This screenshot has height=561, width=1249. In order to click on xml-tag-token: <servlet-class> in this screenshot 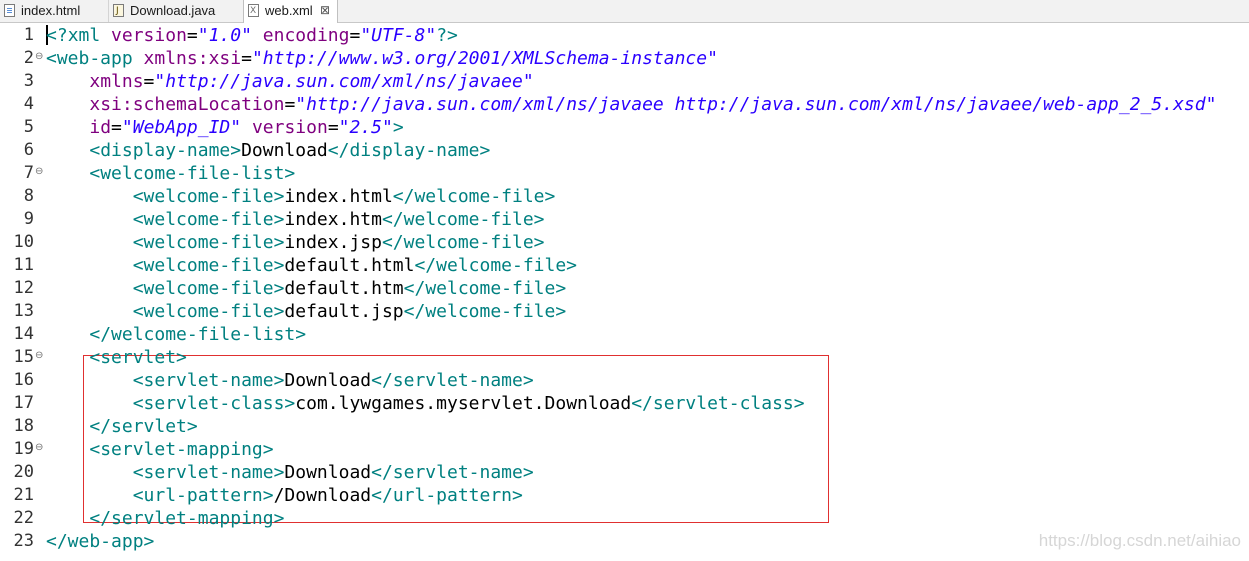, I will do `click(214, 403)`.